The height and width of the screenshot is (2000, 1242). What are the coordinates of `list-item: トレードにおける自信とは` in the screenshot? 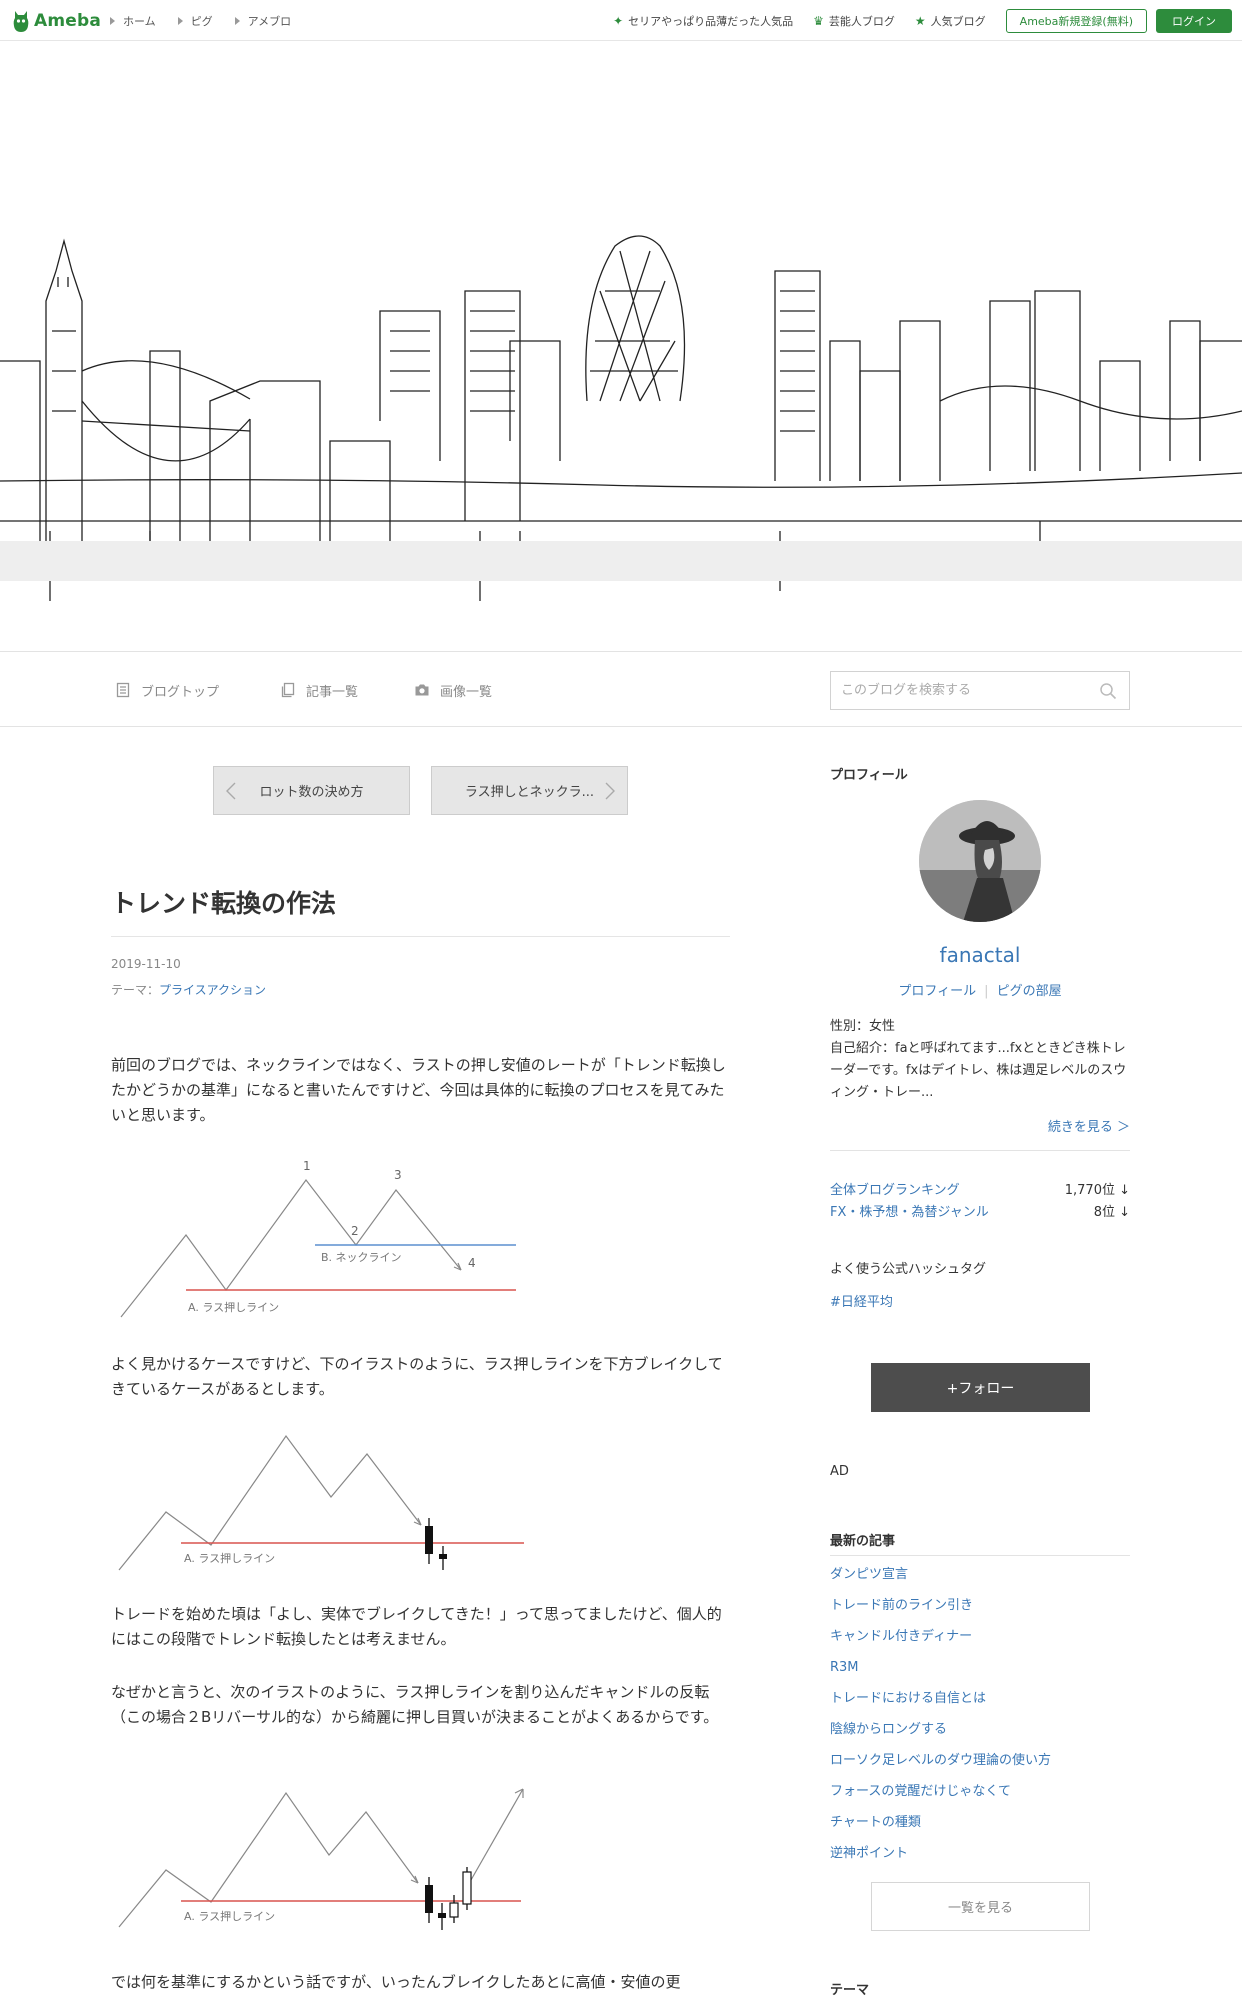 It's located at (980, 1704).